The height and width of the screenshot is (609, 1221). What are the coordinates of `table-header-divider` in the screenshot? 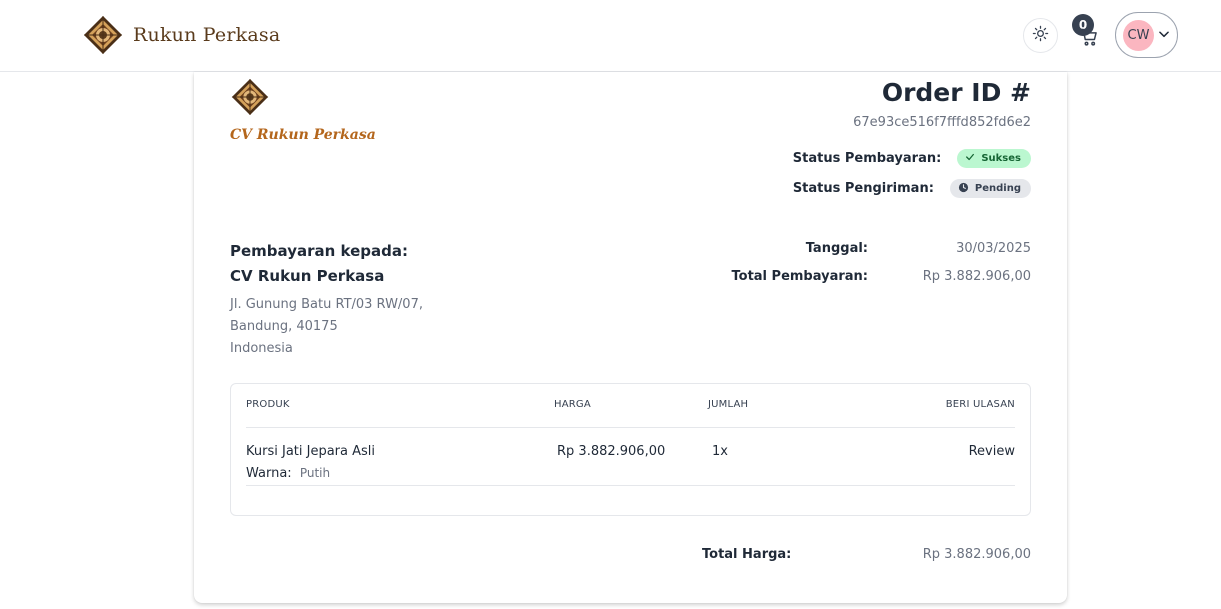 It's located at (630, 427).